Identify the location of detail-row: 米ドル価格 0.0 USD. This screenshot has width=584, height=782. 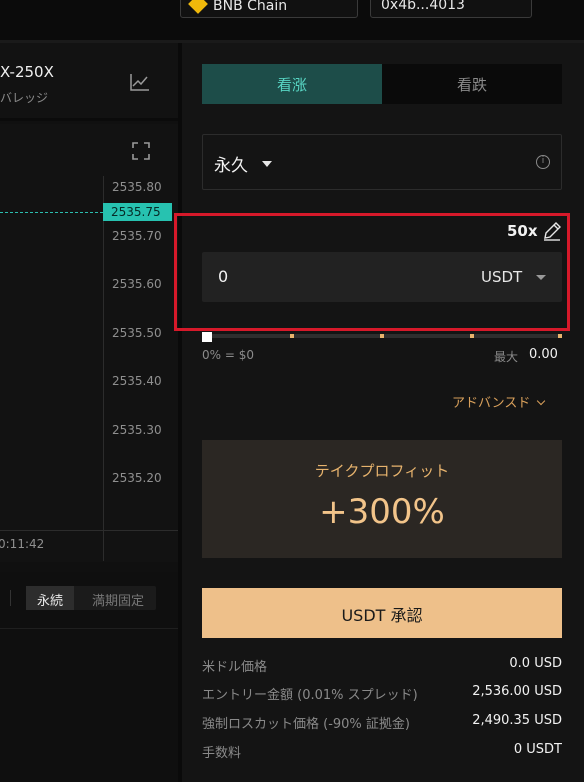
(382, 666).